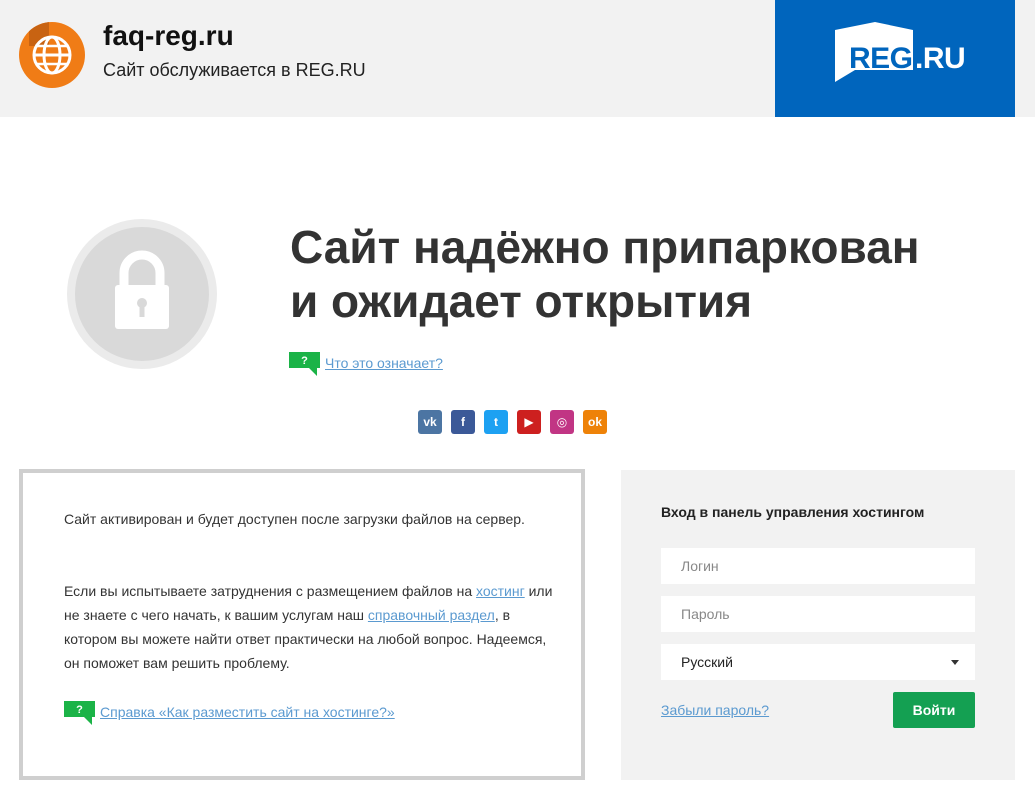  I want to click on login-button: Войти, so click(934, 710).